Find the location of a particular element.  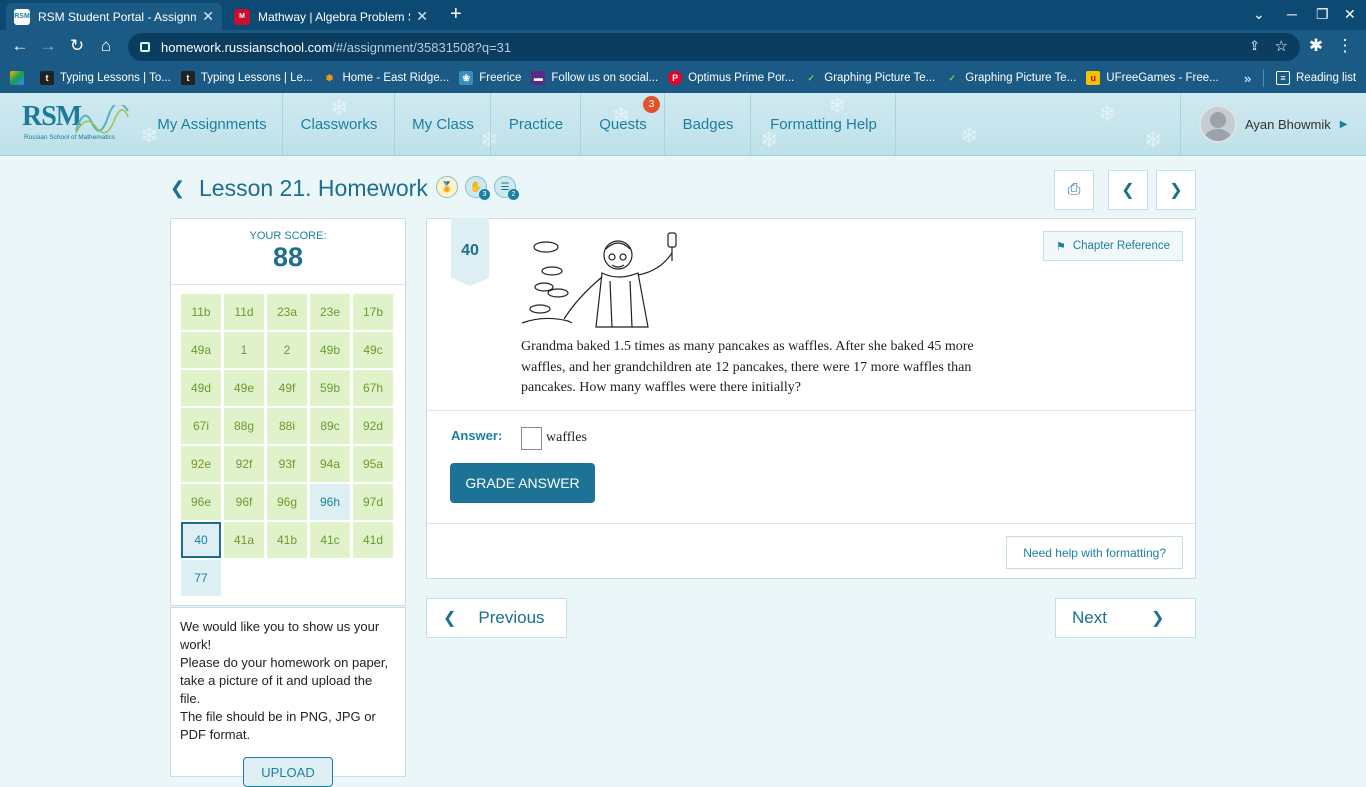

logo-wave-icon is located at coordinates (102, 119).